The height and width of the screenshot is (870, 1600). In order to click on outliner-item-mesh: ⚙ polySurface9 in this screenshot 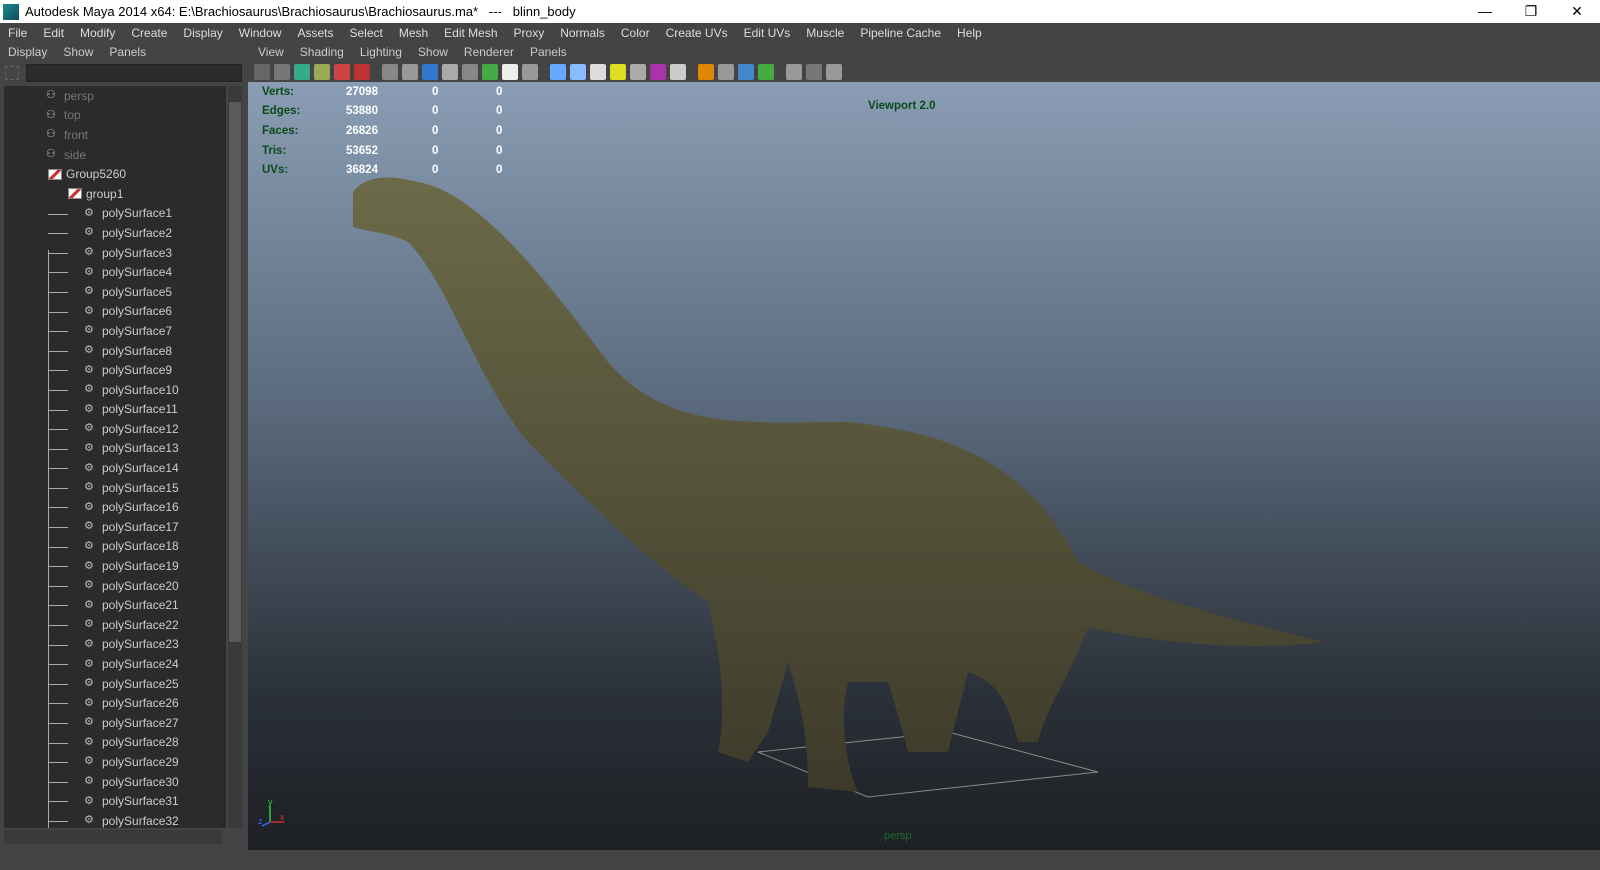, I will do `click(115, 370)`.